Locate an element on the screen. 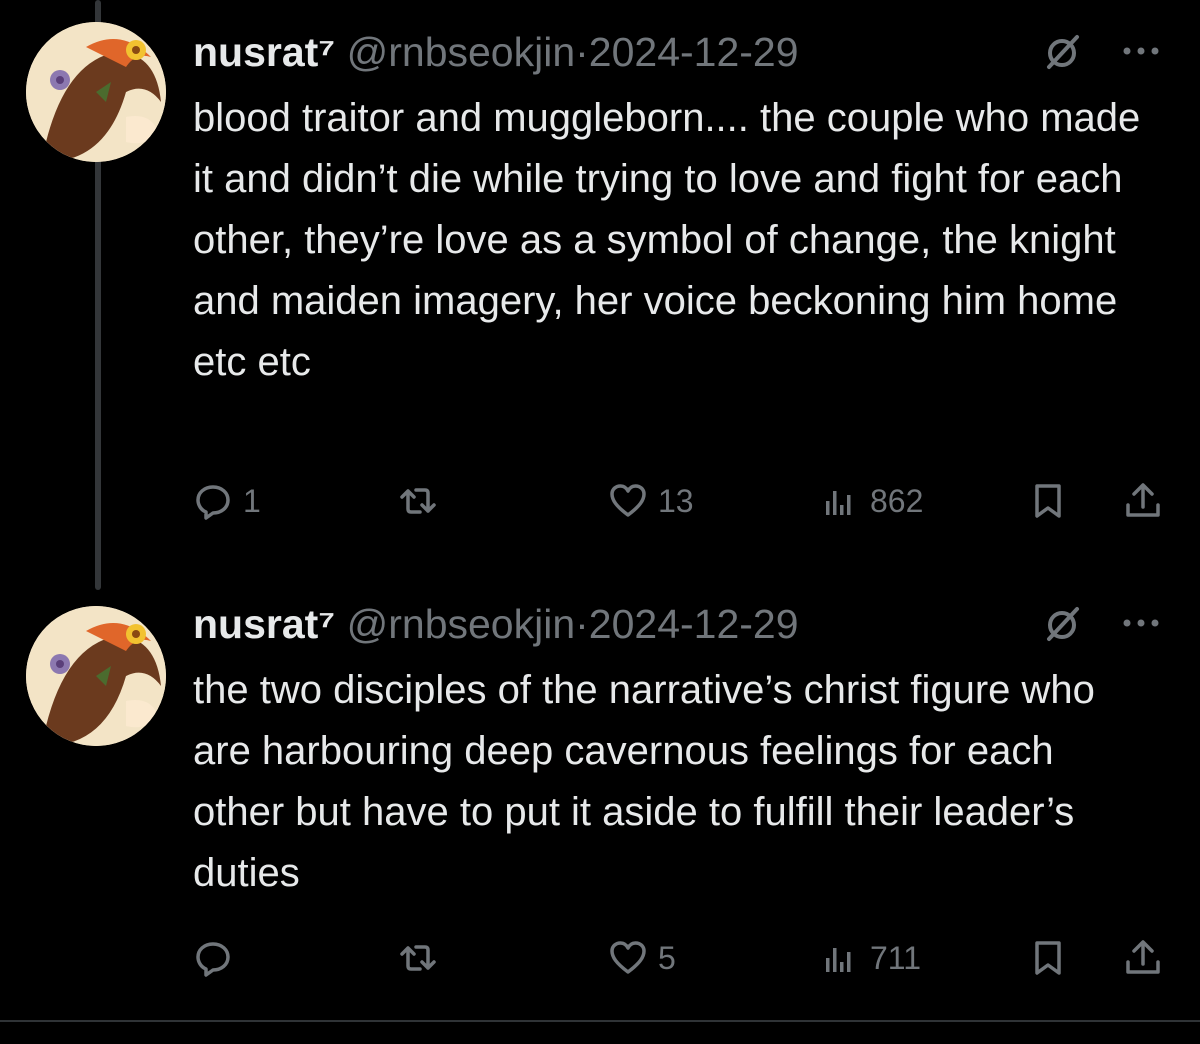 Image resolution: width=1200 pixels, height=1044 pixels. tweet-actions: 5 711 is located at coordinates (683, 958).